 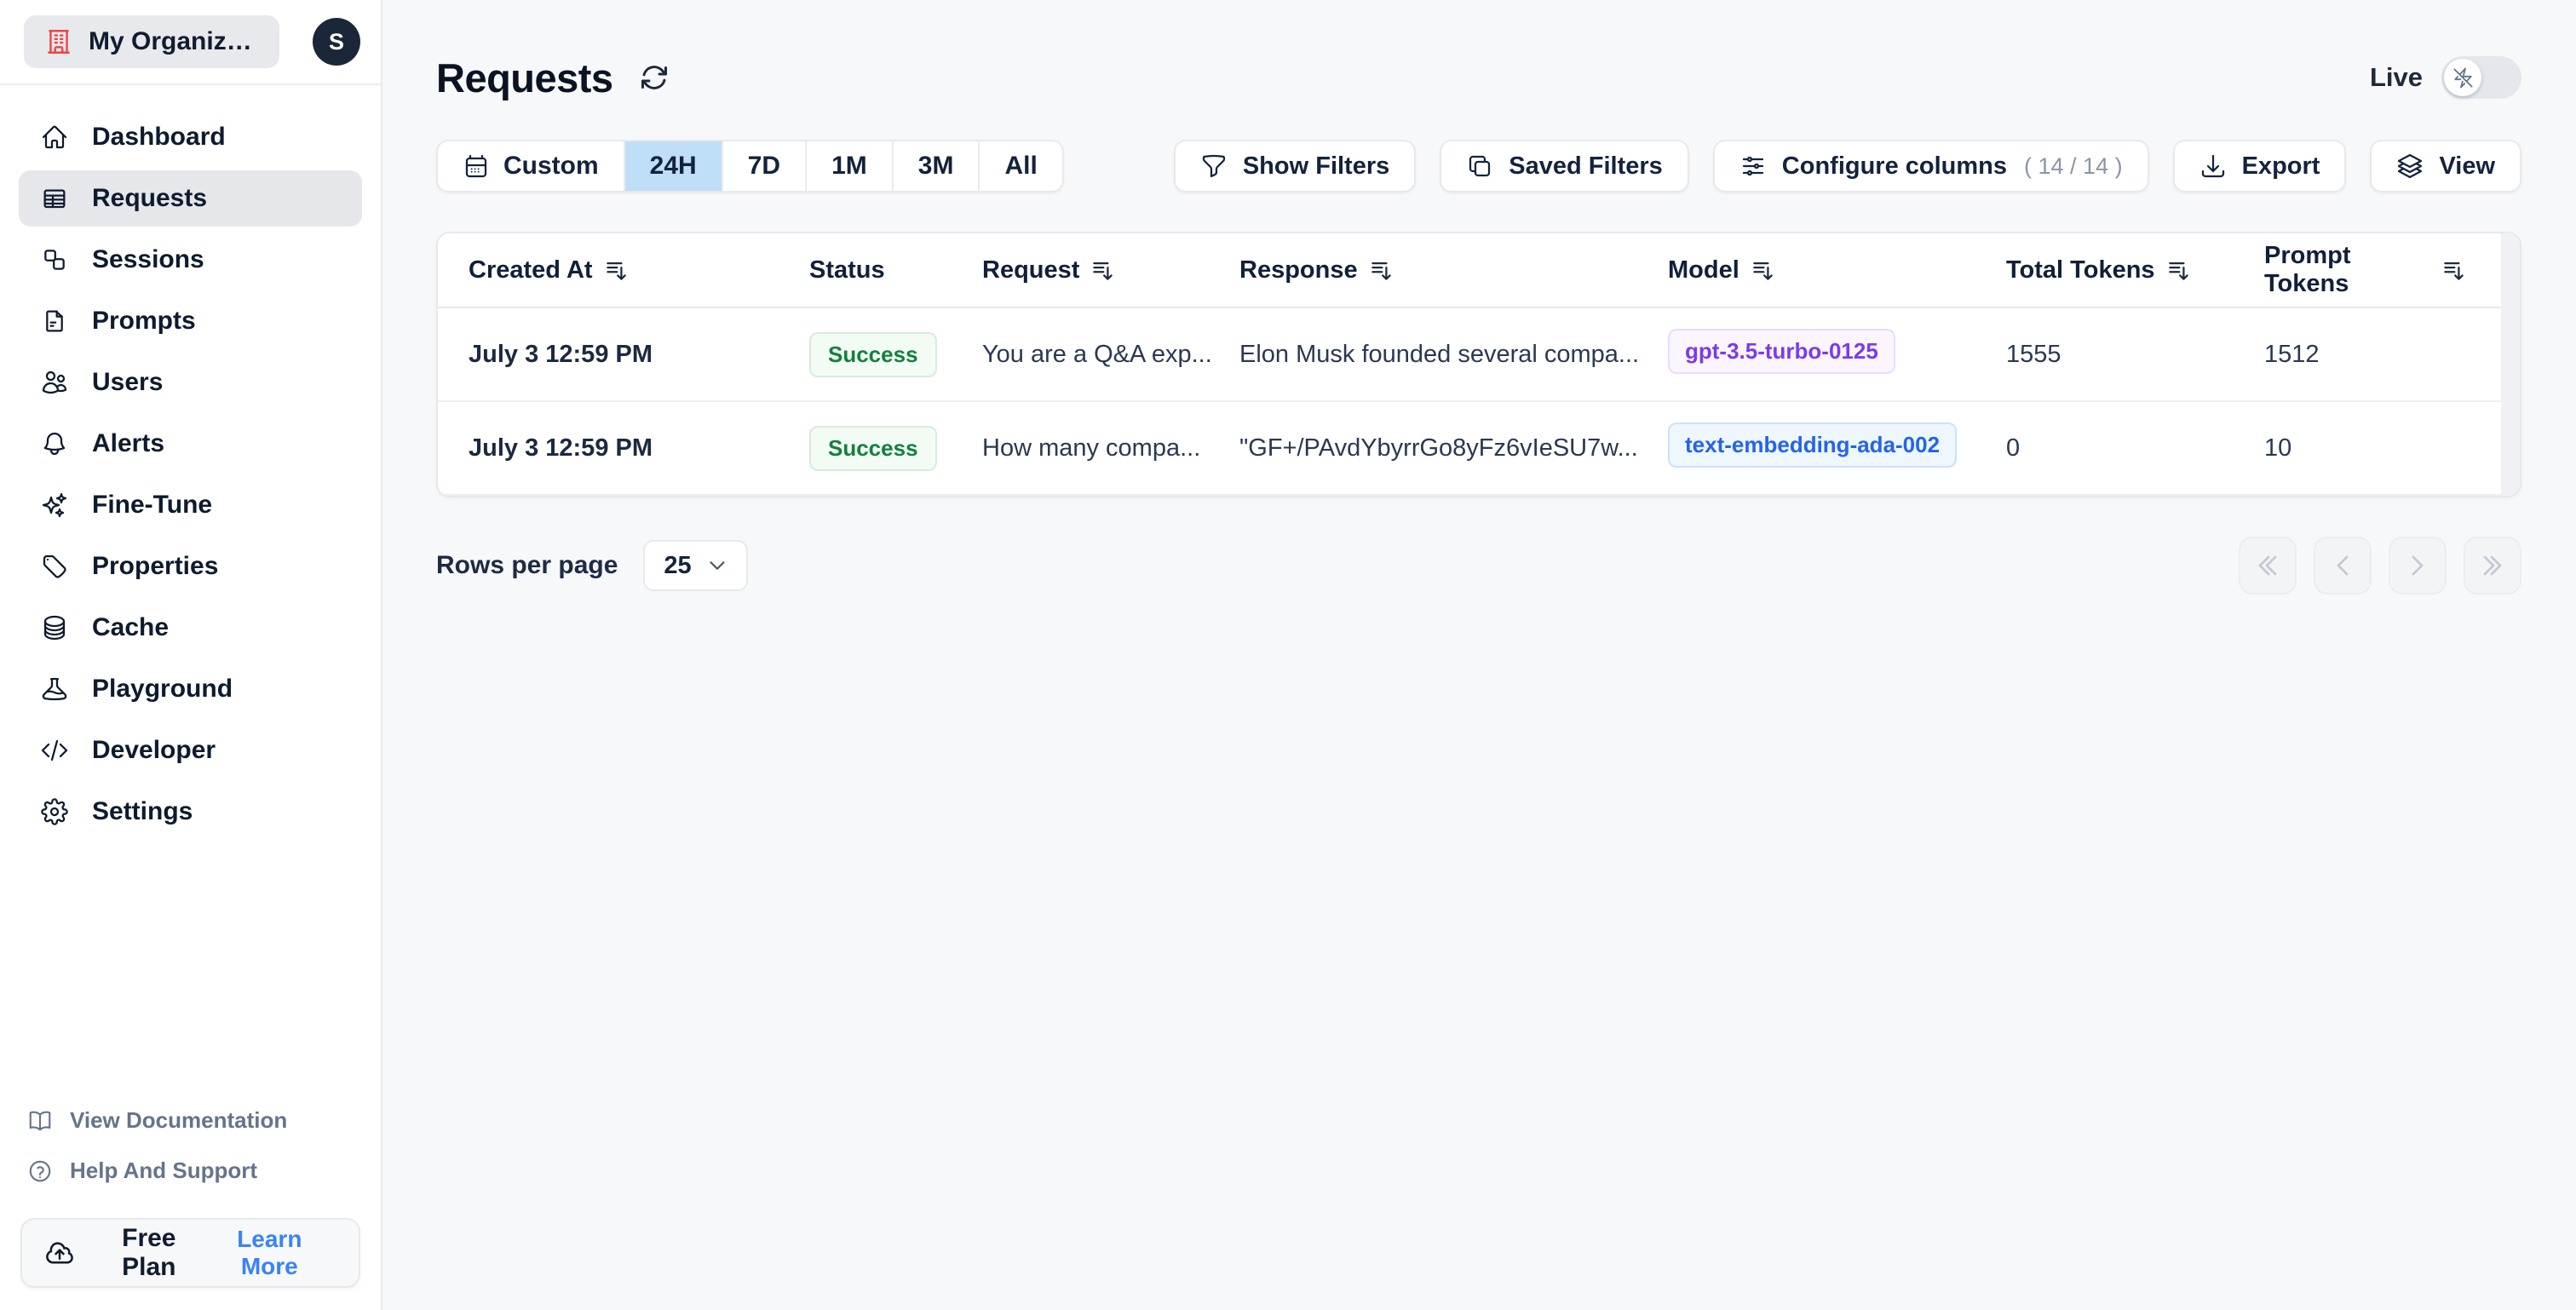 I want to click on sidebar-item-playground: Playground, so click(x=191, y=689).